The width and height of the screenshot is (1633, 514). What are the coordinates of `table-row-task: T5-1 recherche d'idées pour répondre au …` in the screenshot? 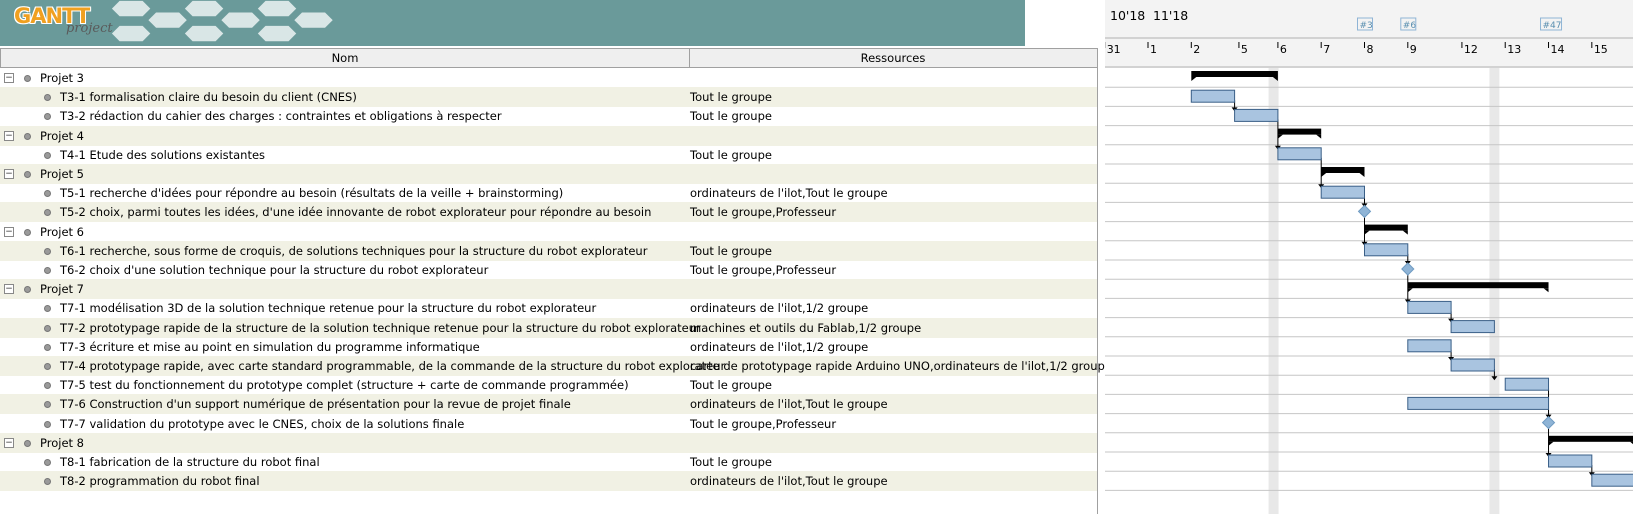 It's located at (549, 193).